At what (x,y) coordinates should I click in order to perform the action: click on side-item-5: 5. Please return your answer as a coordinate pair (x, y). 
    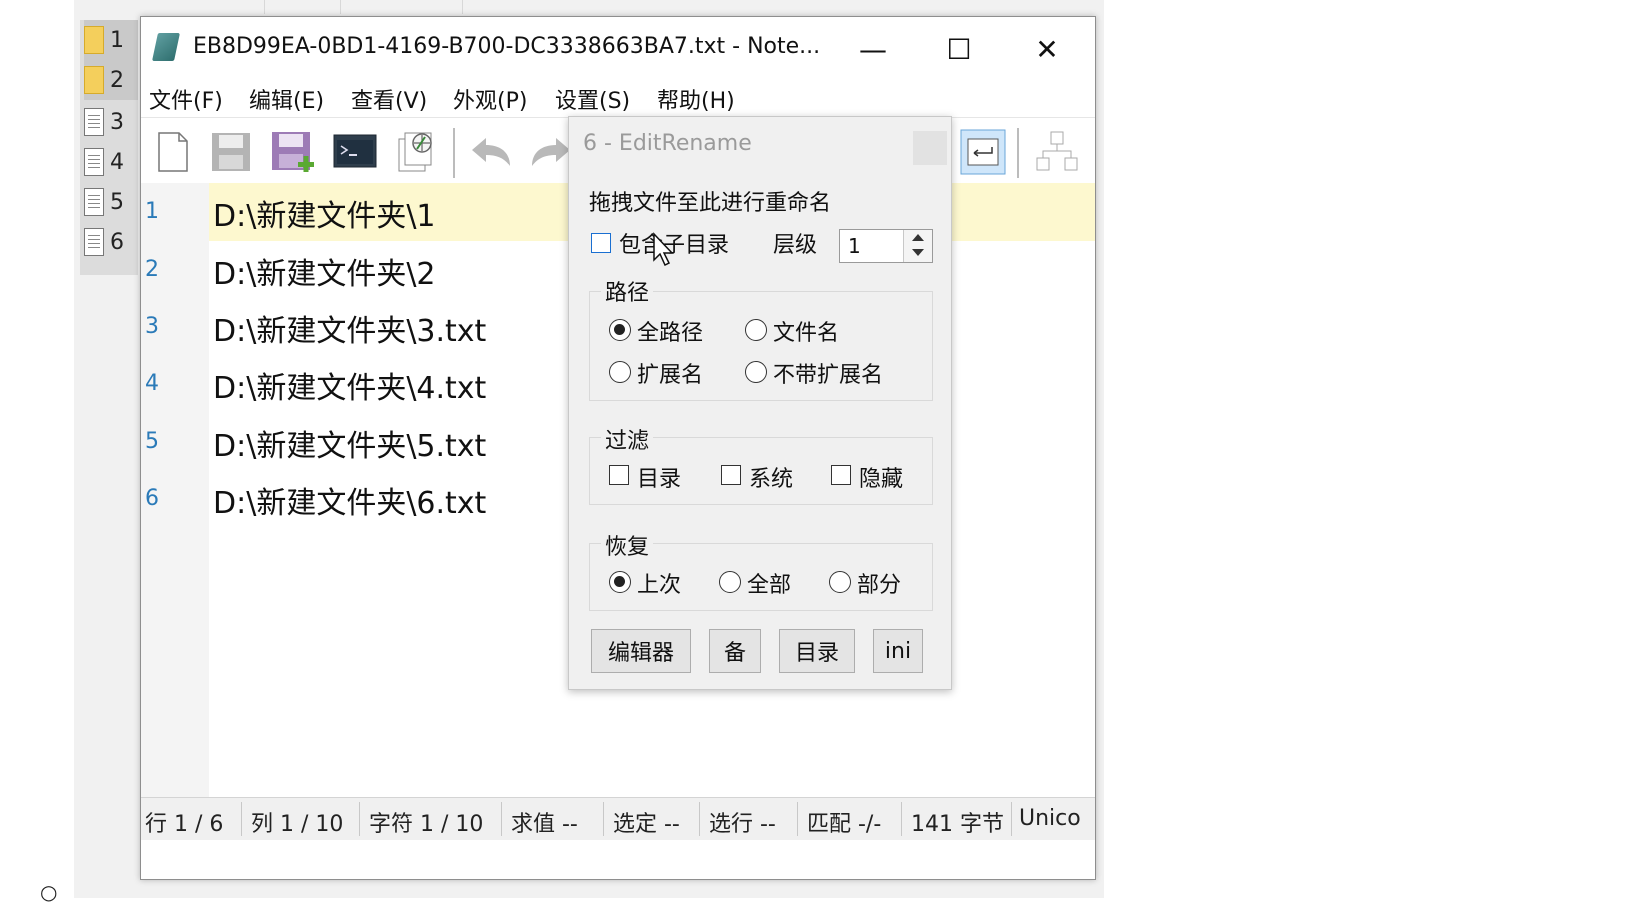
    Looking at the image, I should click on (111, 202).